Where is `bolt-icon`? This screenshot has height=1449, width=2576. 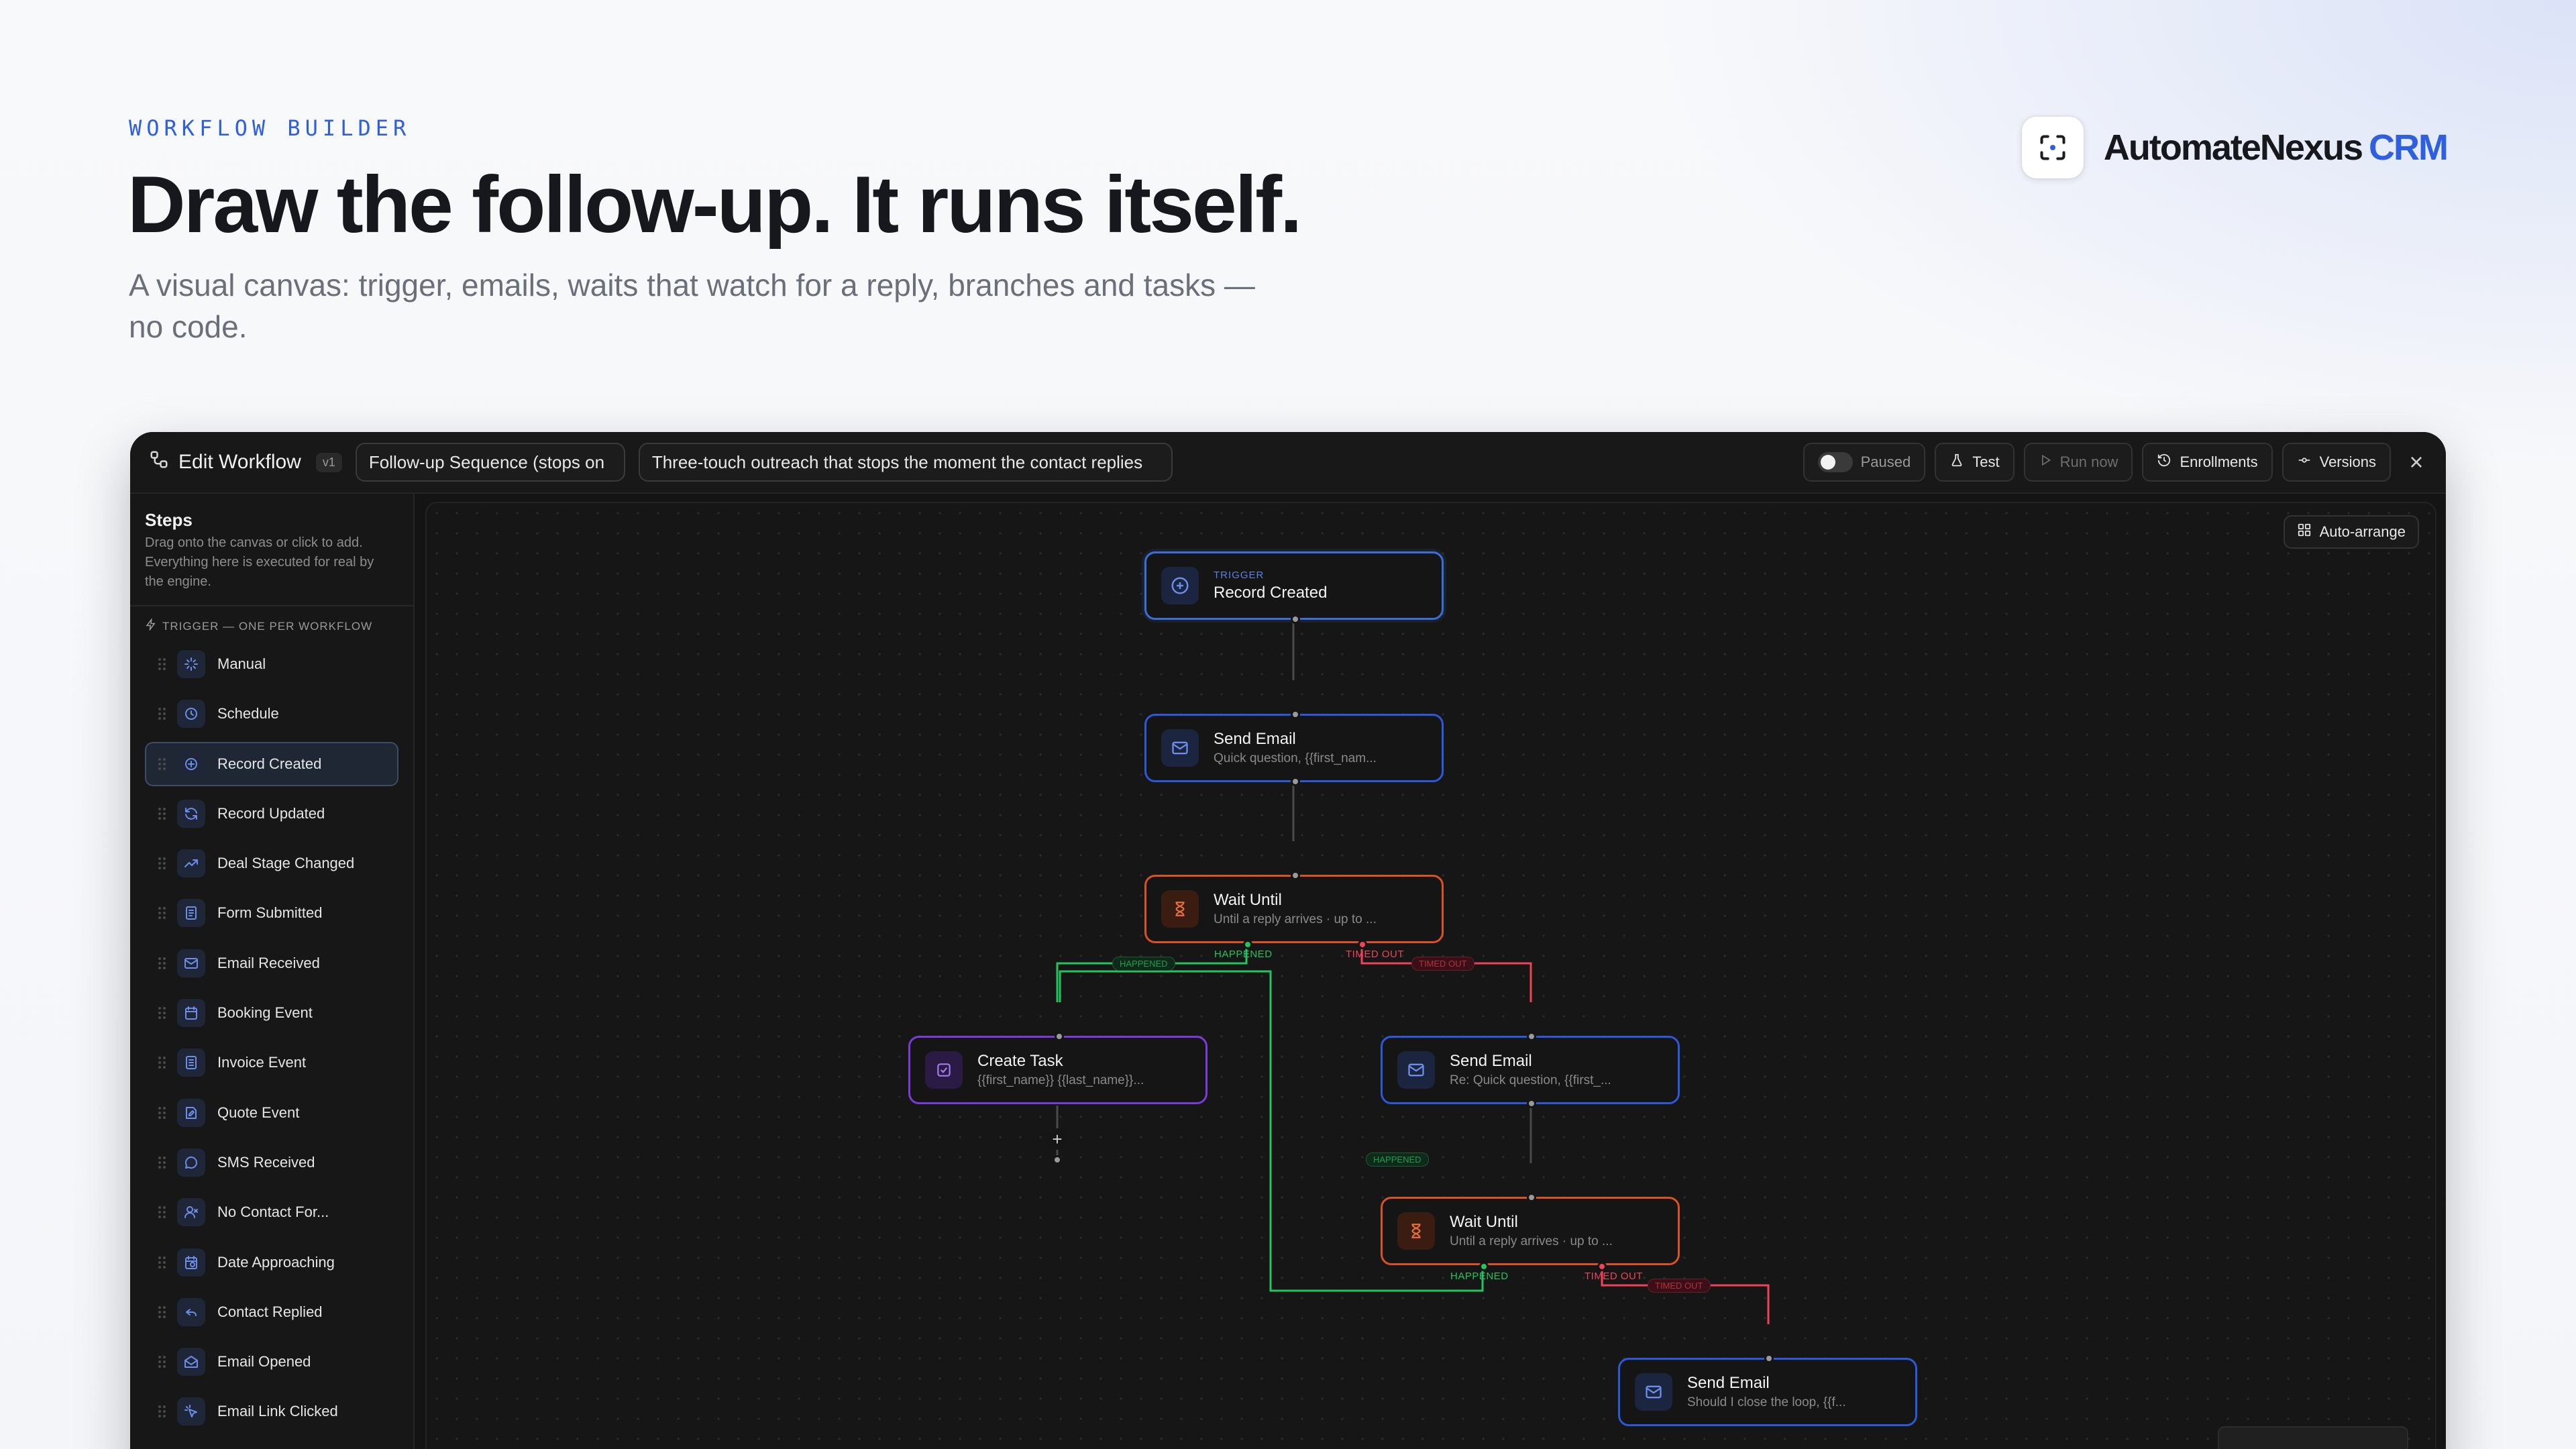
bolt-icon is located at coordinates (151, 625).